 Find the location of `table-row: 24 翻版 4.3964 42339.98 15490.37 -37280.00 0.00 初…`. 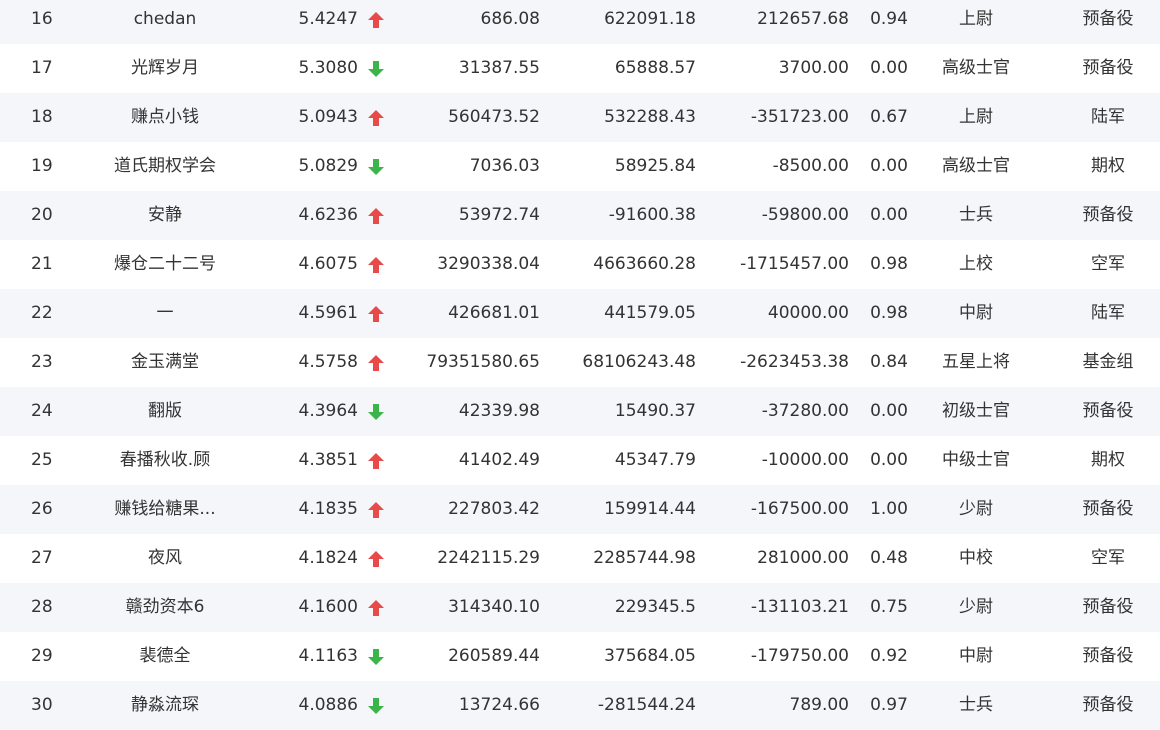

table-row: 24 翻版 4.3964 42339.98 15490.37 -37280.00 0.00 初… is located at coordinates (580, 411).